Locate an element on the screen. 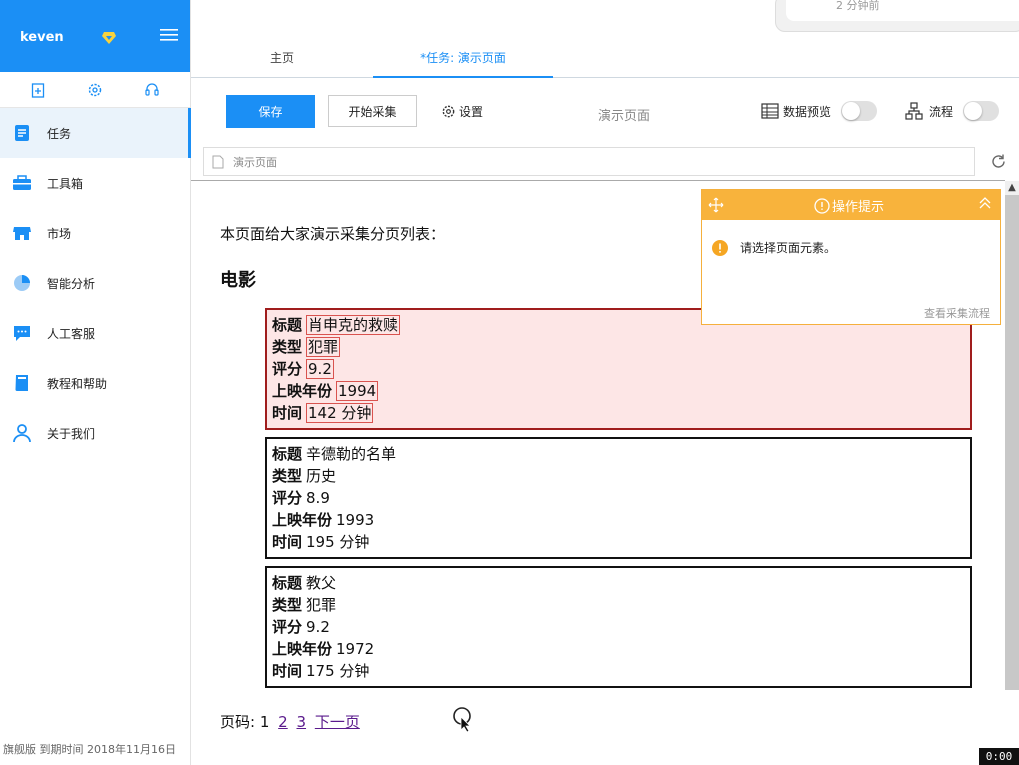 Image resolution: width=1019 pixels, height=765 pixels. movie-year: 1994 is located at coordinates (357, 391).